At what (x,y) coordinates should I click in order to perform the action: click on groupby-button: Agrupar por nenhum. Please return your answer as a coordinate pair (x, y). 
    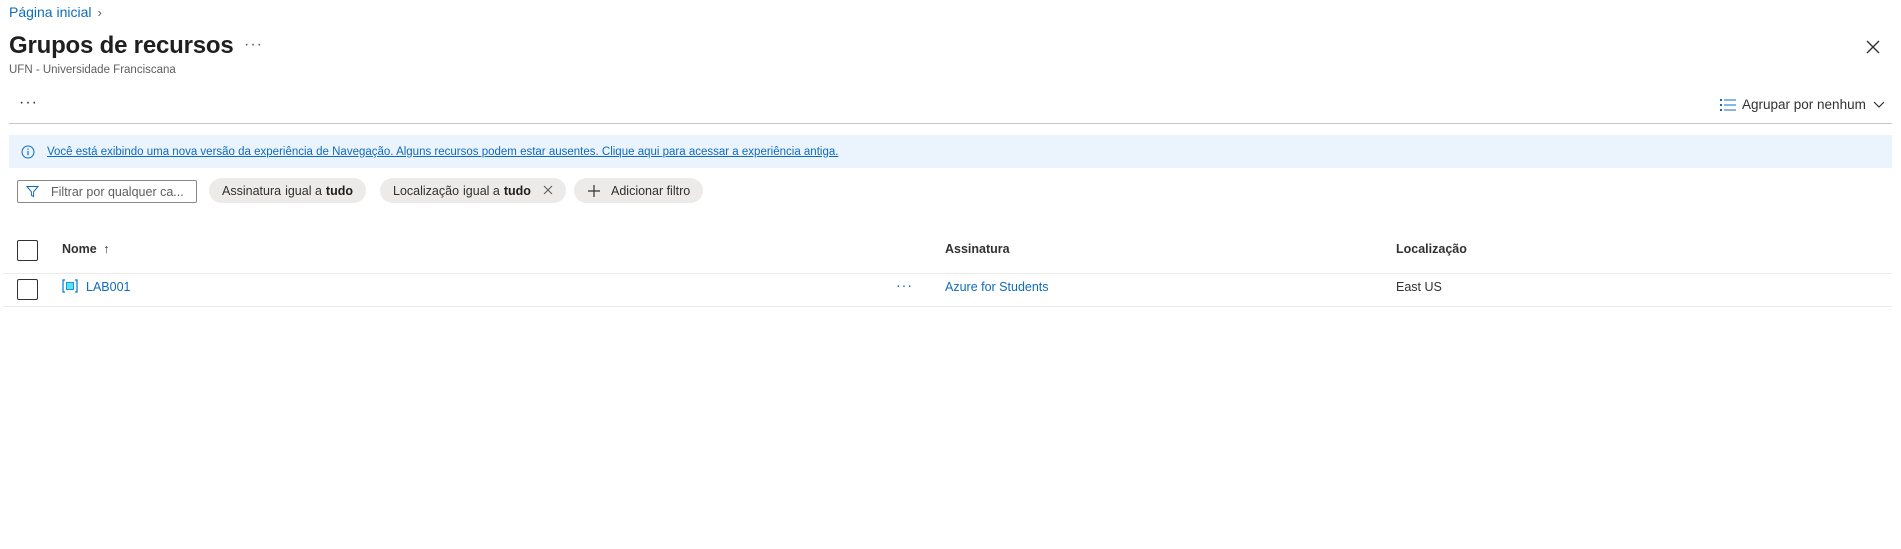
    Looking at the image, I should click on (1803, 104).